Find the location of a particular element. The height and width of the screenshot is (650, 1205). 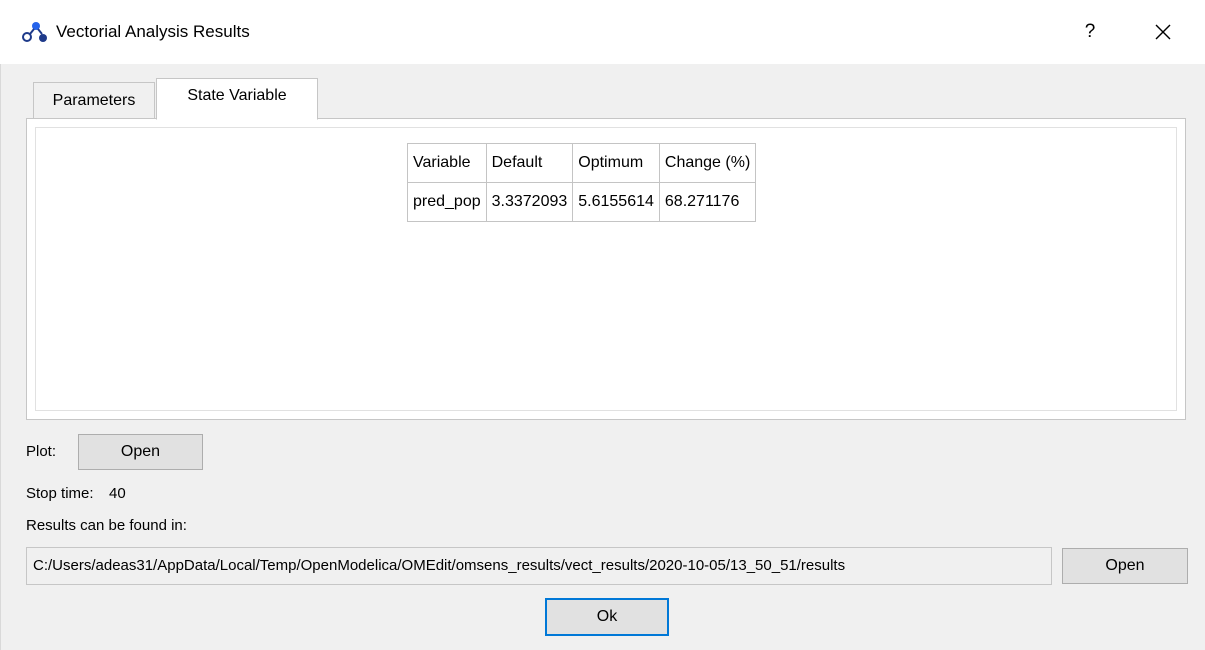

plot-open-button: Open is located at coordinates (140, 452).